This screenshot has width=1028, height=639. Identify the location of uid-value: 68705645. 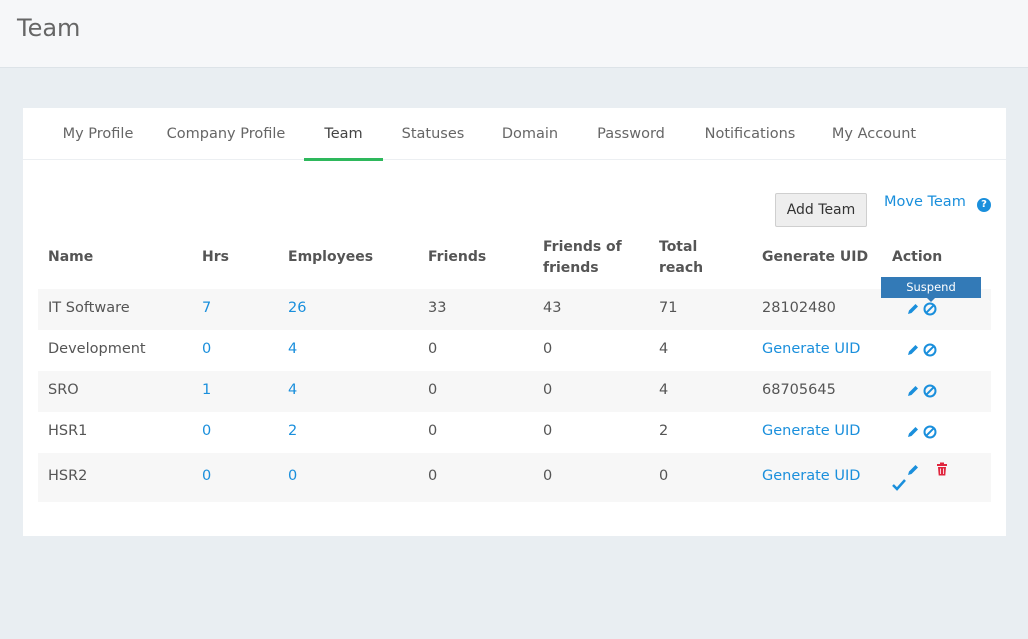
(799, 390).